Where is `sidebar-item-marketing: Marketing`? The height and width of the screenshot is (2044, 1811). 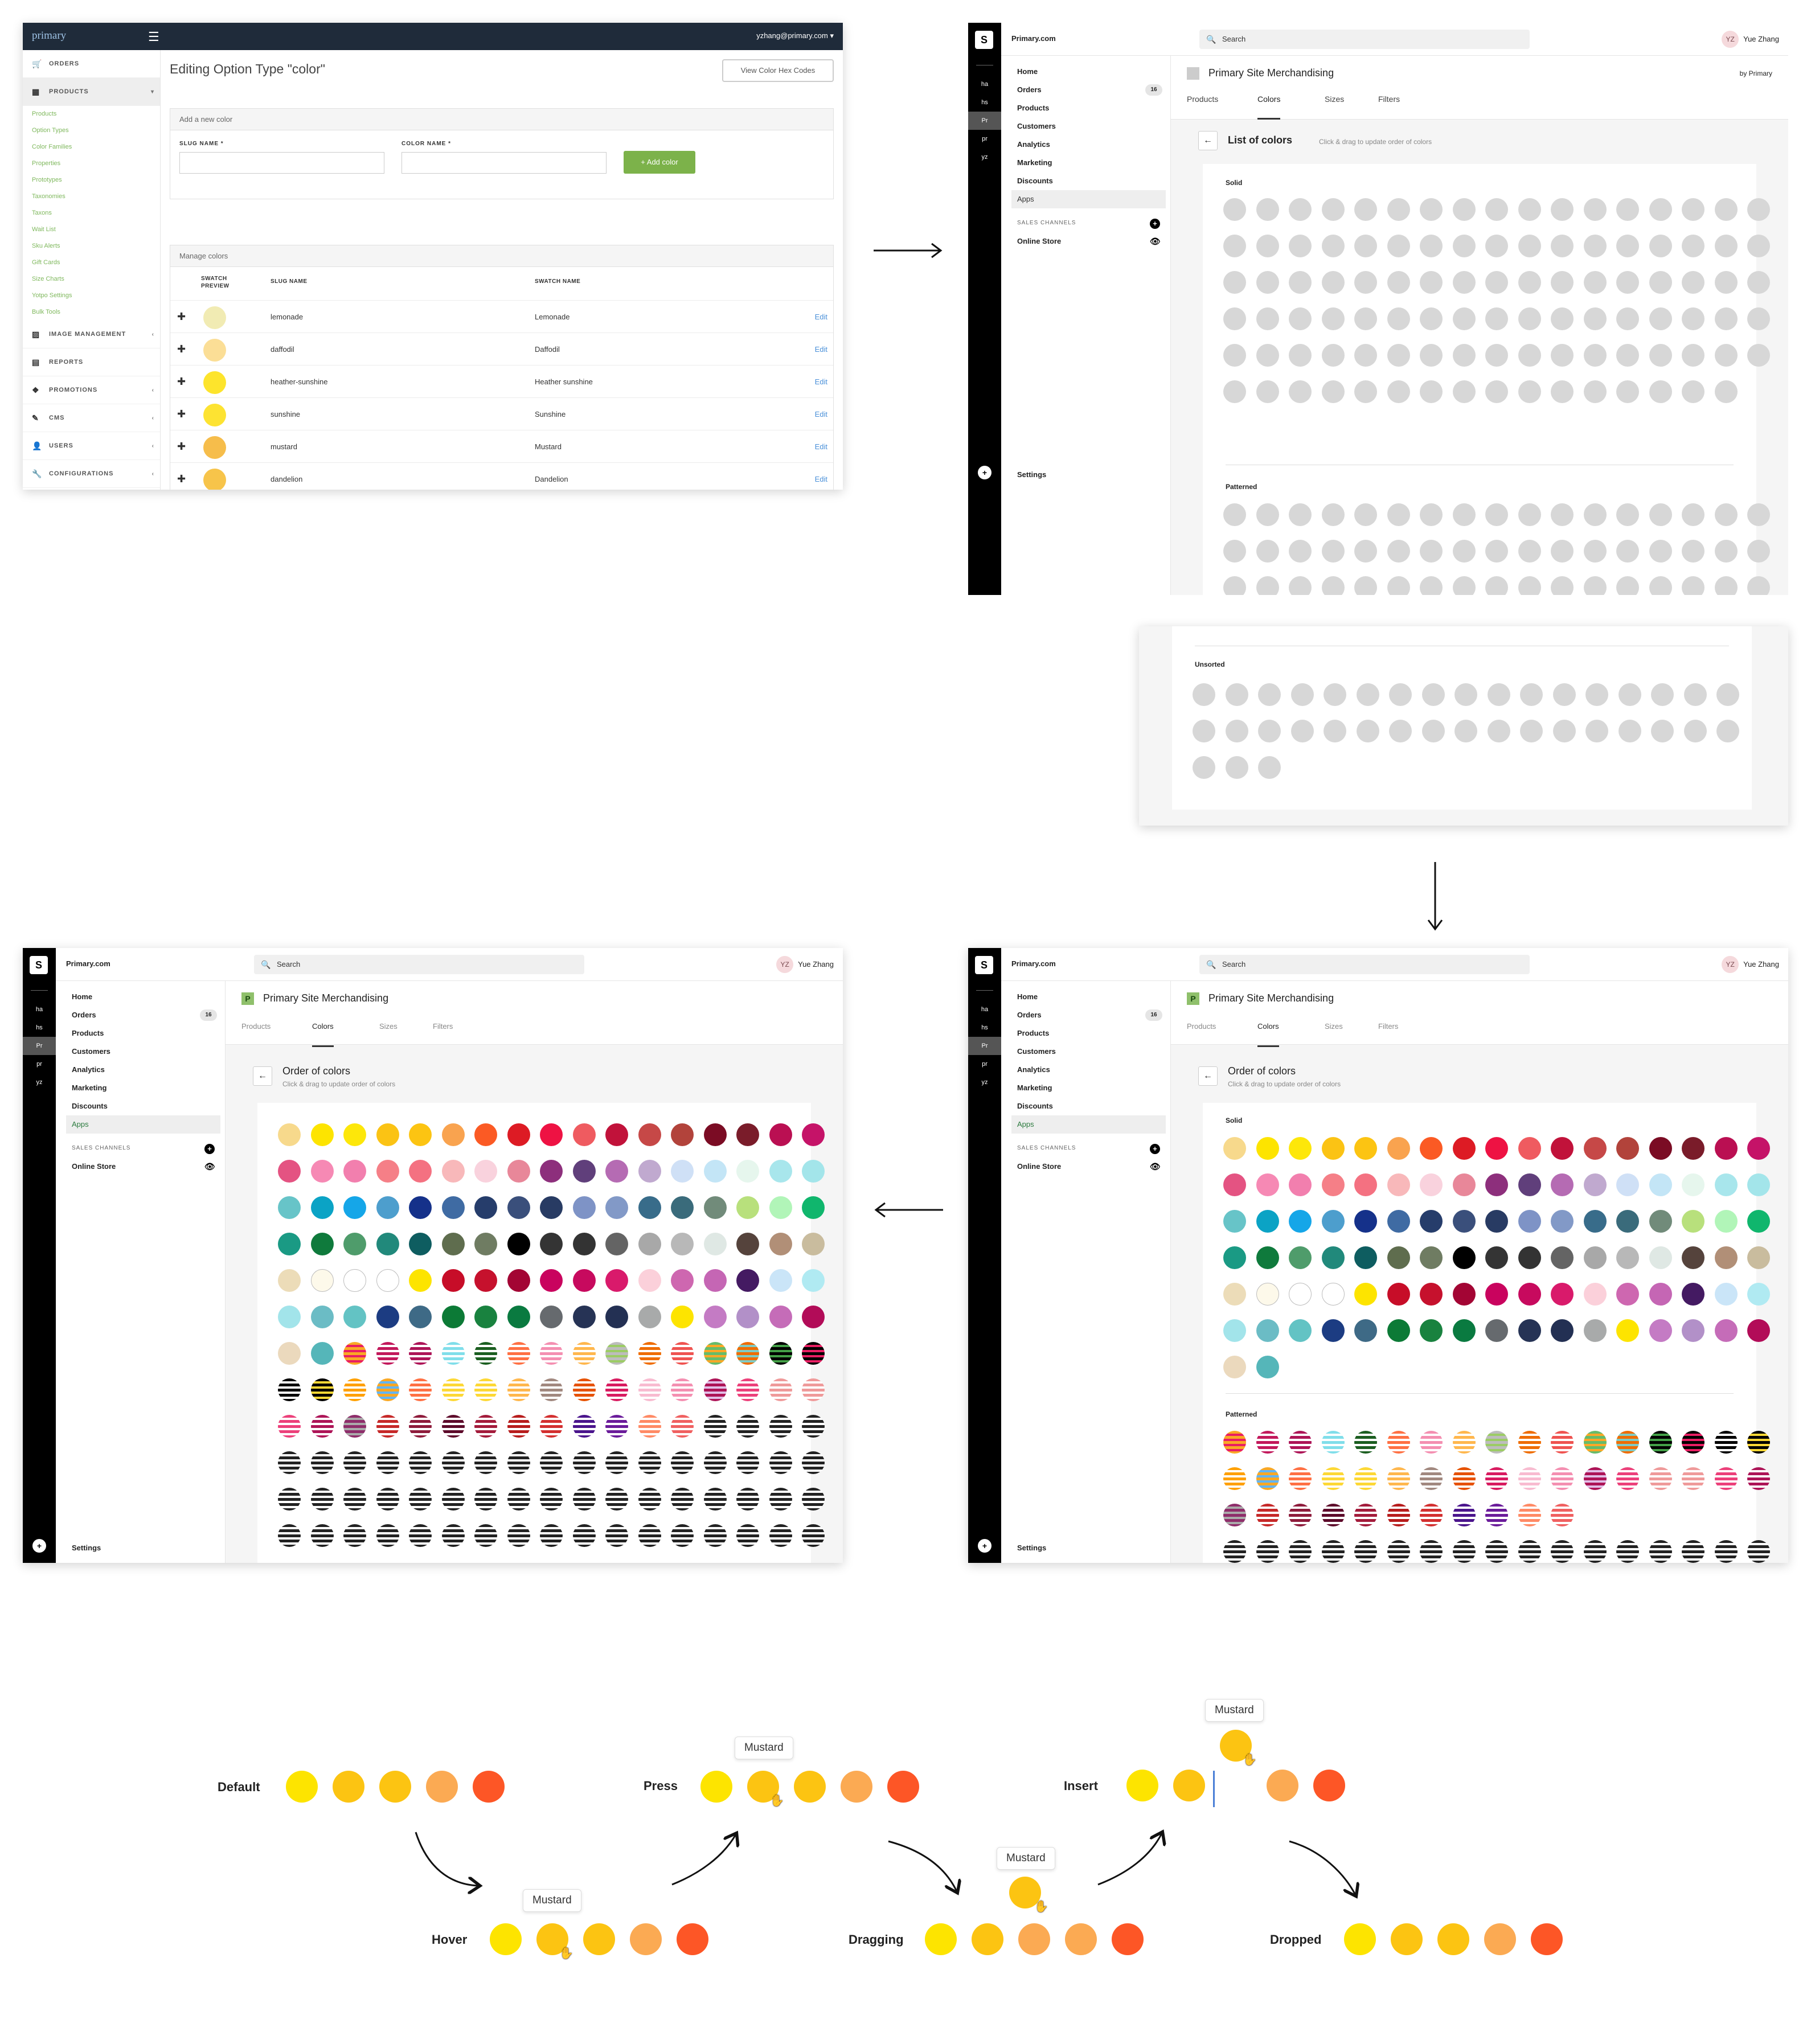
sidebar-item-marketing: Marketing is located at coordinates (143, 1088).